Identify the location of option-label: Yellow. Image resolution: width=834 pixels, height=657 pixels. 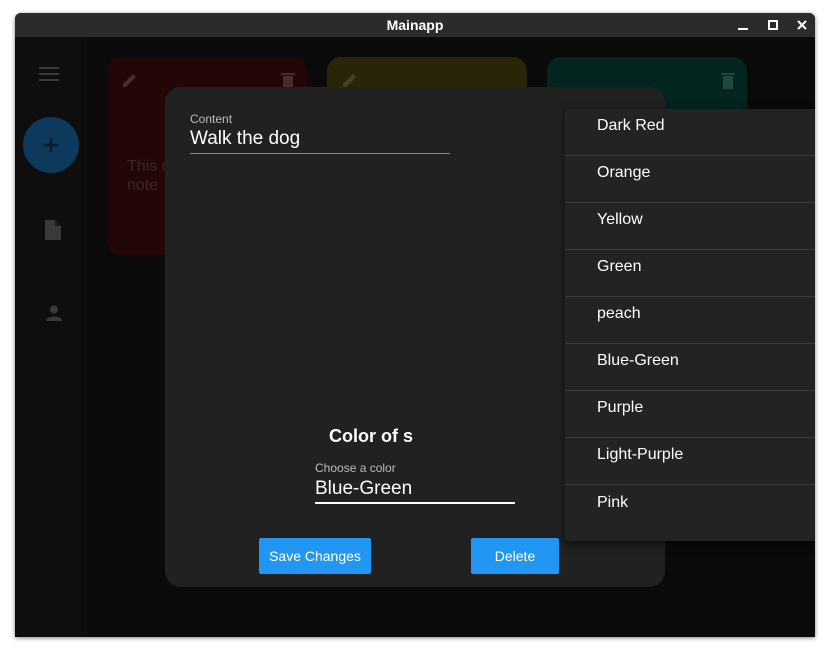
(620, 219).